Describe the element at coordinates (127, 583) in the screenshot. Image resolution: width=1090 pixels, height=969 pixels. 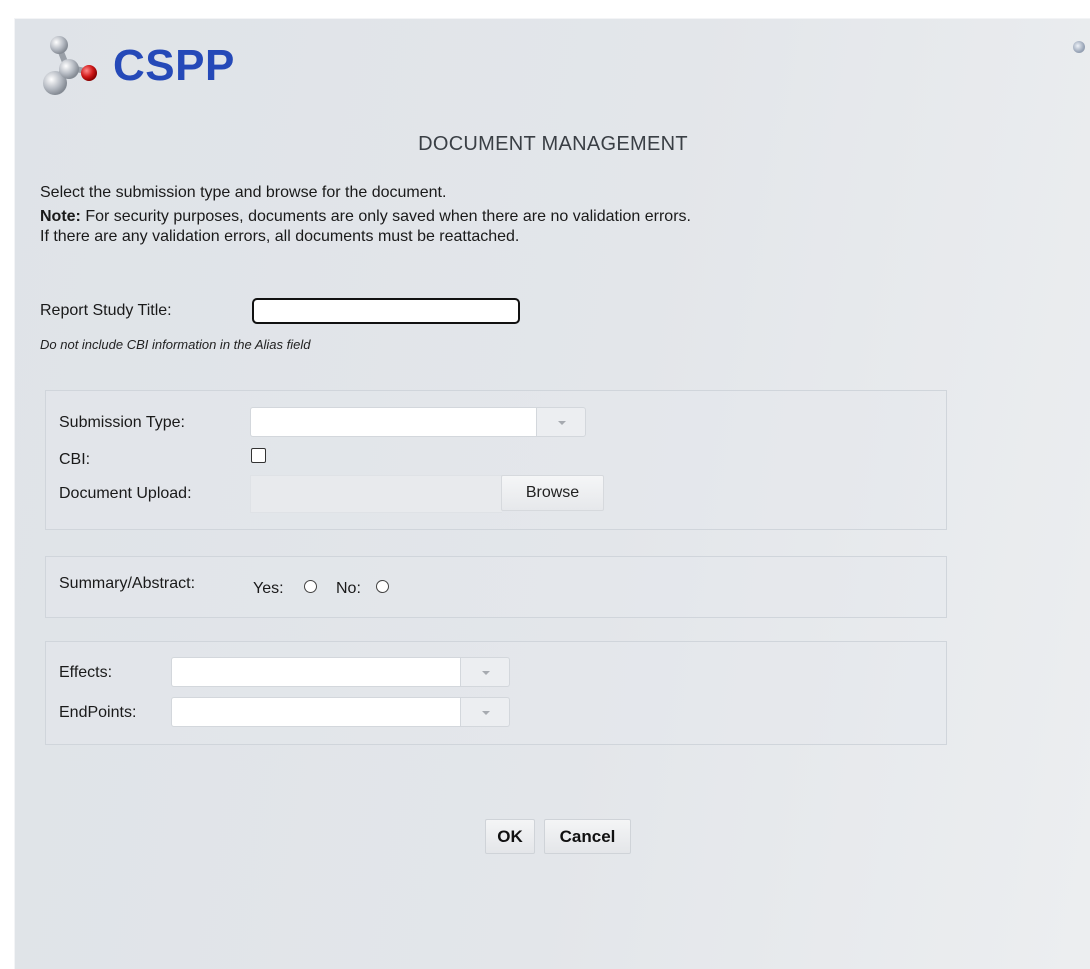
I see `summary-abstract-label: Summary/Abstract:` at that location.